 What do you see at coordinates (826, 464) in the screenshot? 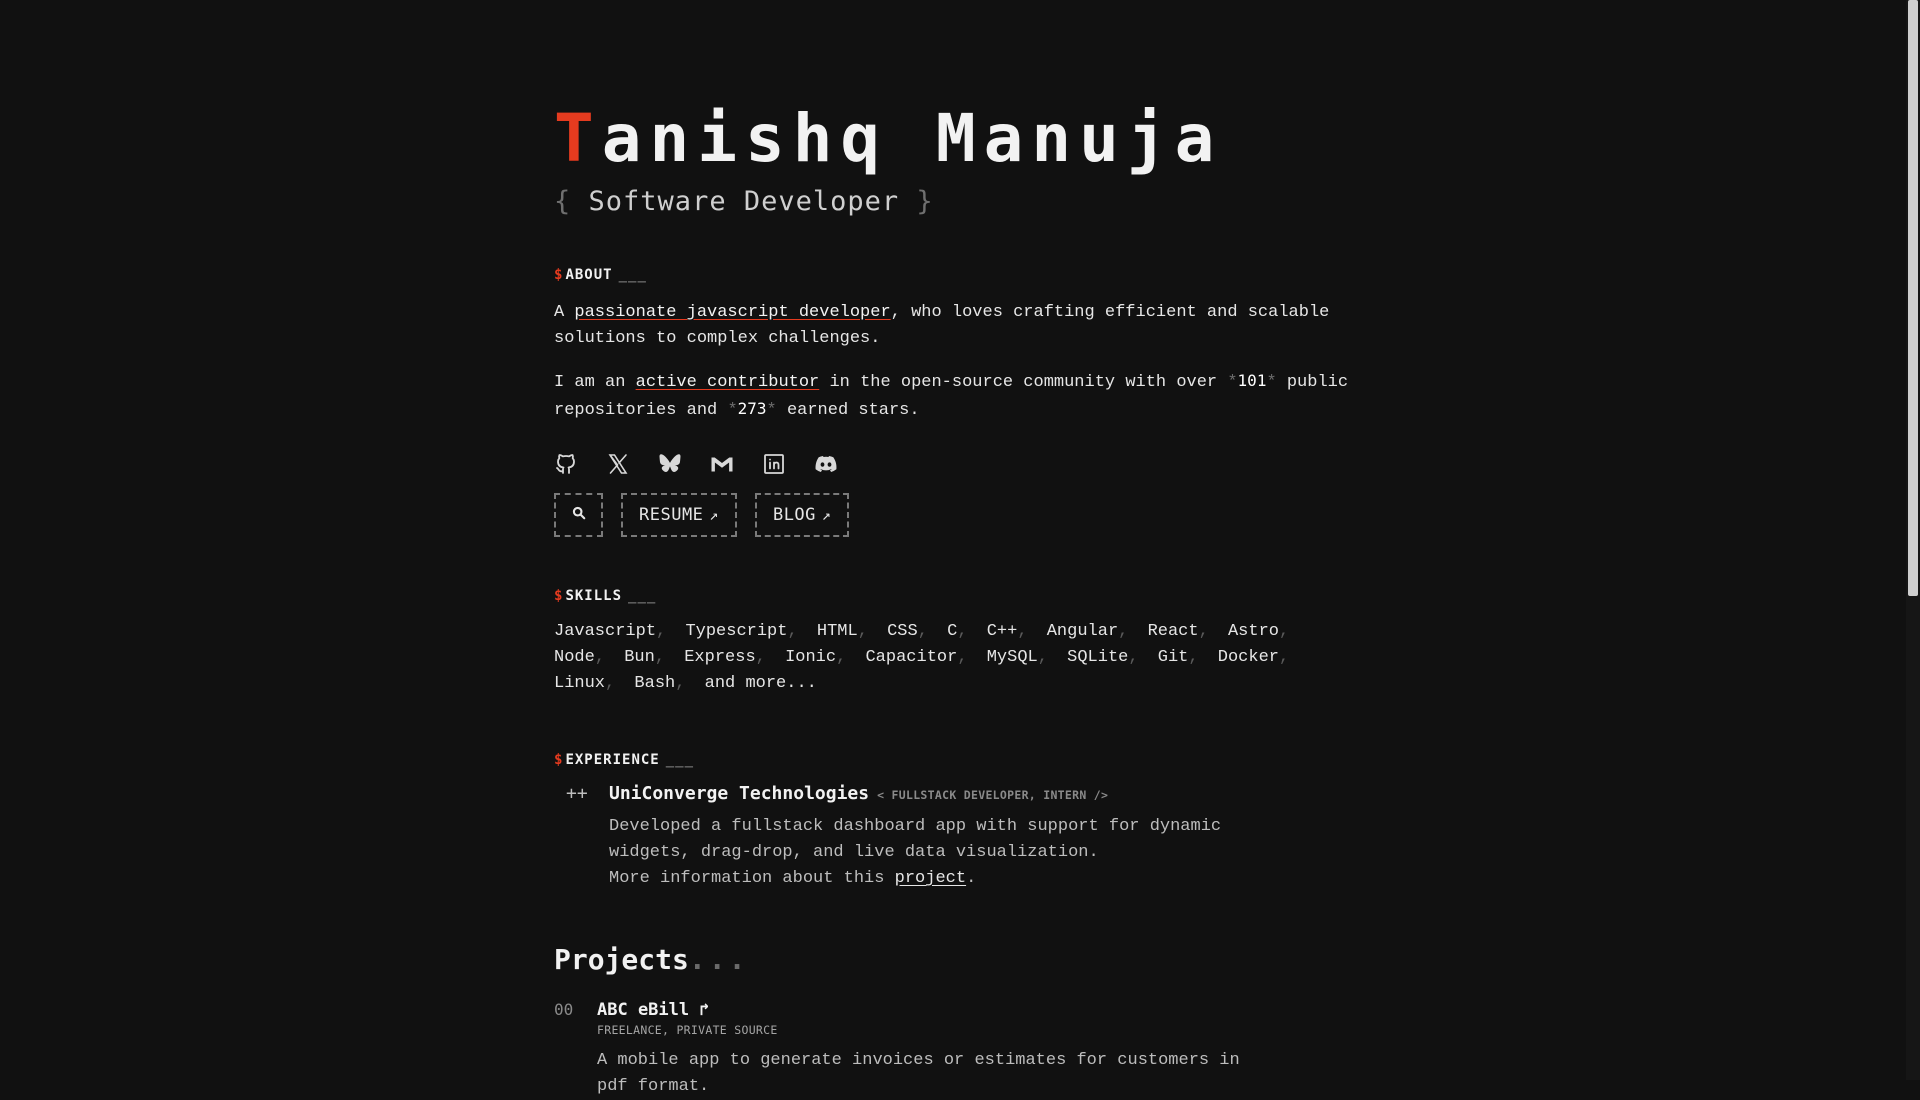
I see `discord-icon` at bounding box center [826, 464].